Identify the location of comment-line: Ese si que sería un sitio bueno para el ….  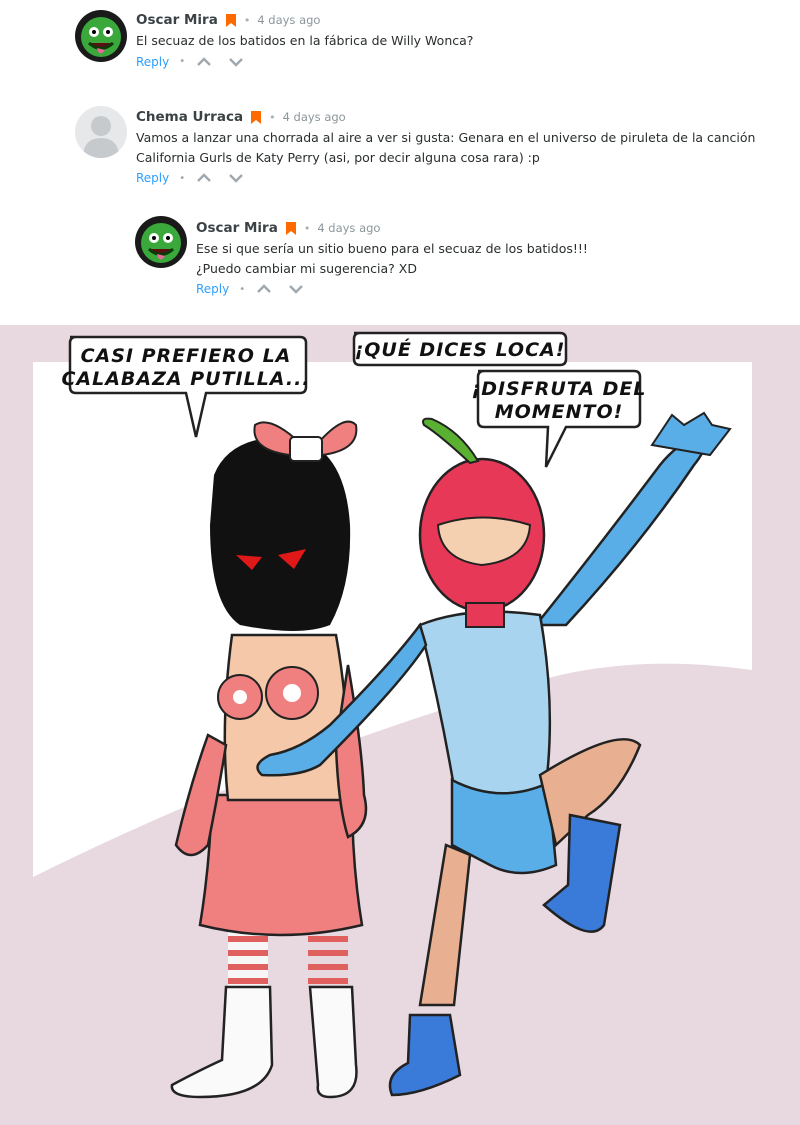
(392, 248).